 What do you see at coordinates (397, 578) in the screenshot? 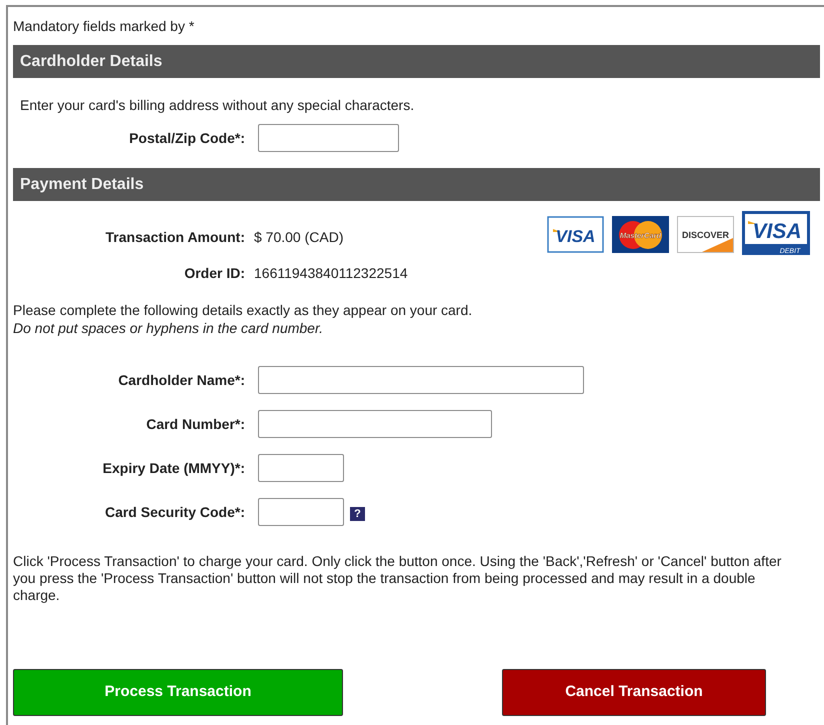
I see `notice-text: Click 'Process Transaction' to charge your card. Only click the button once. Using the 'Back','Refresh' or 'Cancel' button after you press the 'Process Transaction' button will not stop the transaction from being processed and may result in a double charge.` at bounding box center [397, 578].